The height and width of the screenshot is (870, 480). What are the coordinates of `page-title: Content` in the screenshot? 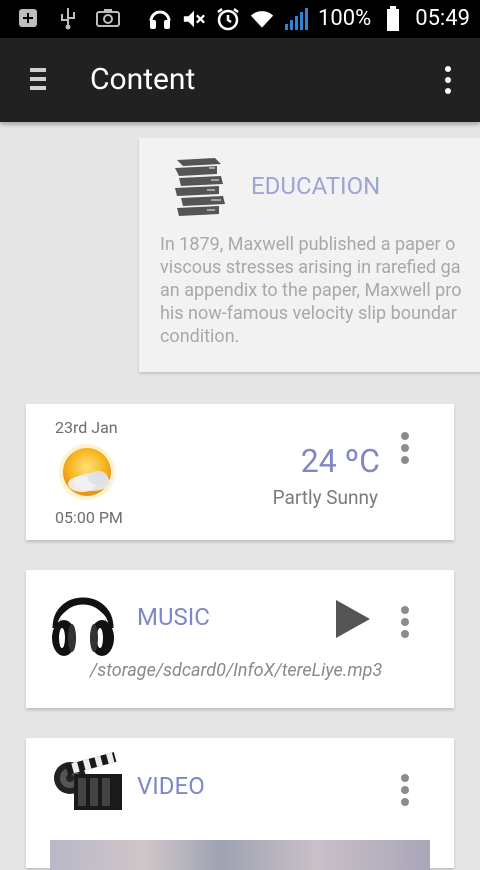 It's located at (143, 79).